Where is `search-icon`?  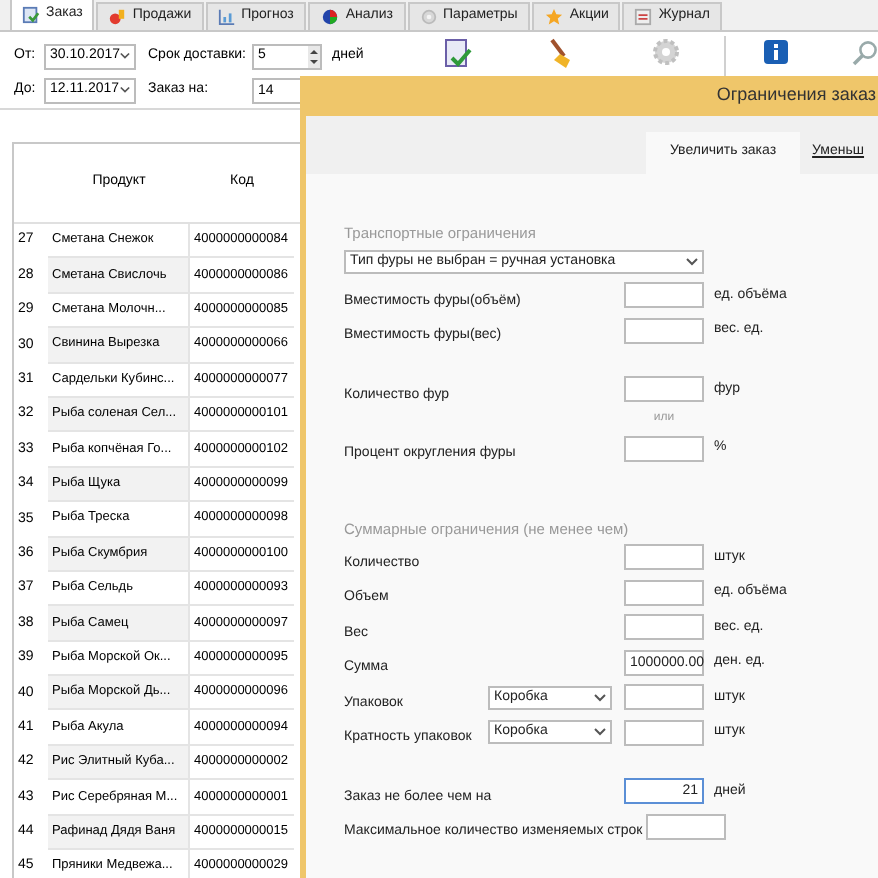
search-icon is located at coordinates (865, 53).